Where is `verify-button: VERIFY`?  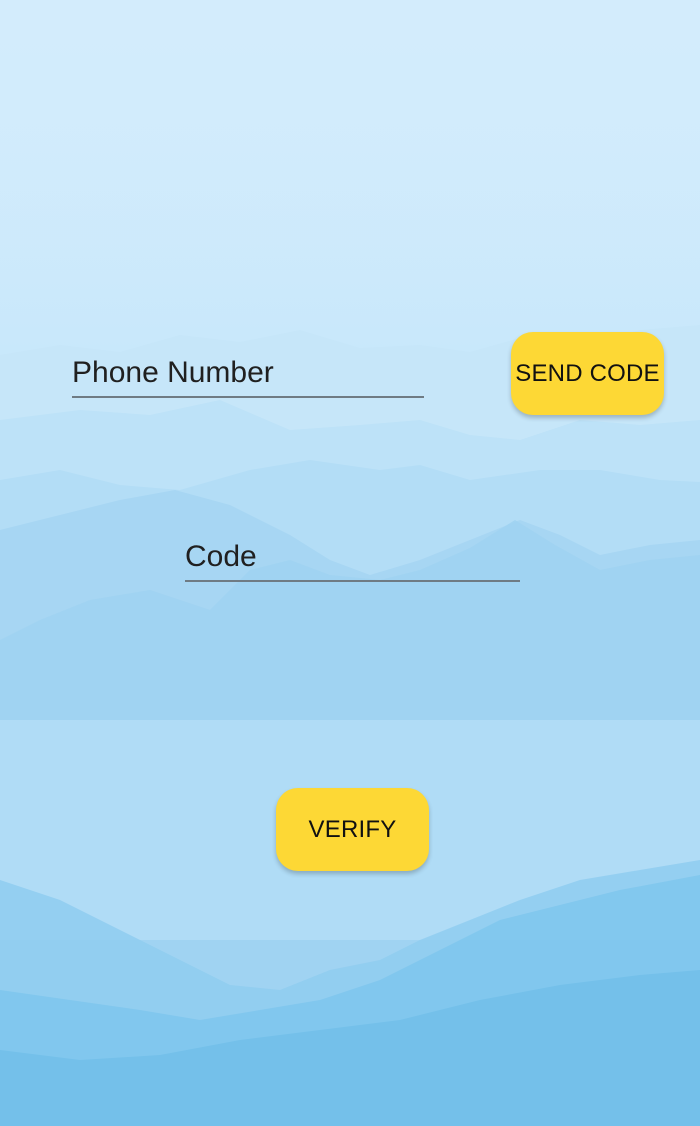
verify-button: VERIFY is located at coordinates (352, 829).